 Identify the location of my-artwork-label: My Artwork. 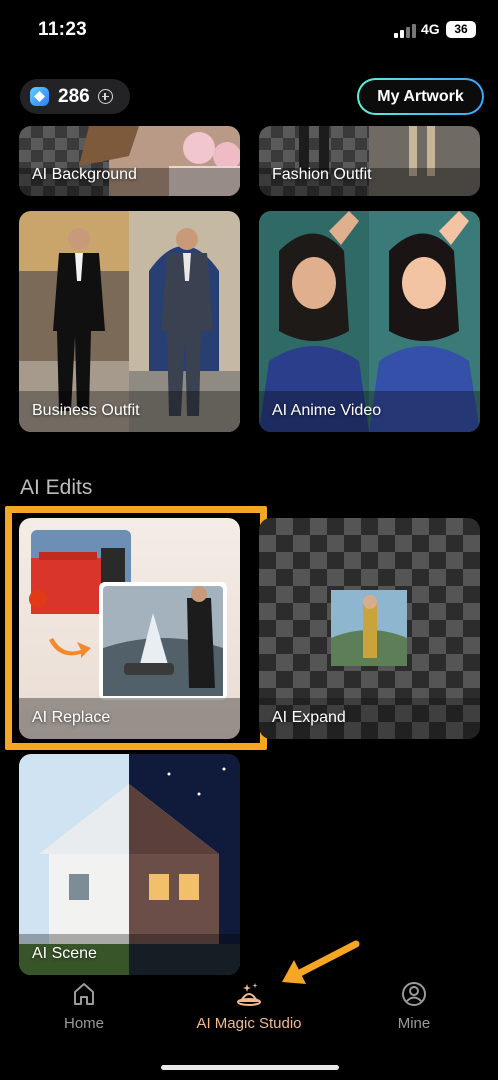
(420, 96).